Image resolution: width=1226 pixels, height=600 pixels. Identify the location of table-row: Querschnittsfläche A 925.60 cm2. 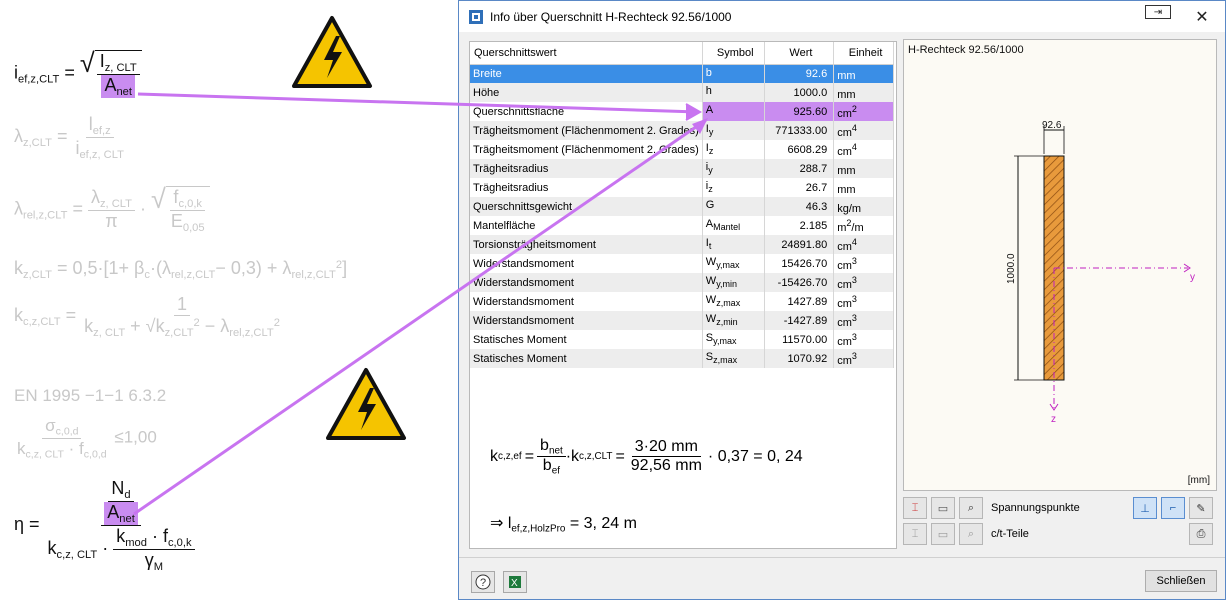
(682, 111).